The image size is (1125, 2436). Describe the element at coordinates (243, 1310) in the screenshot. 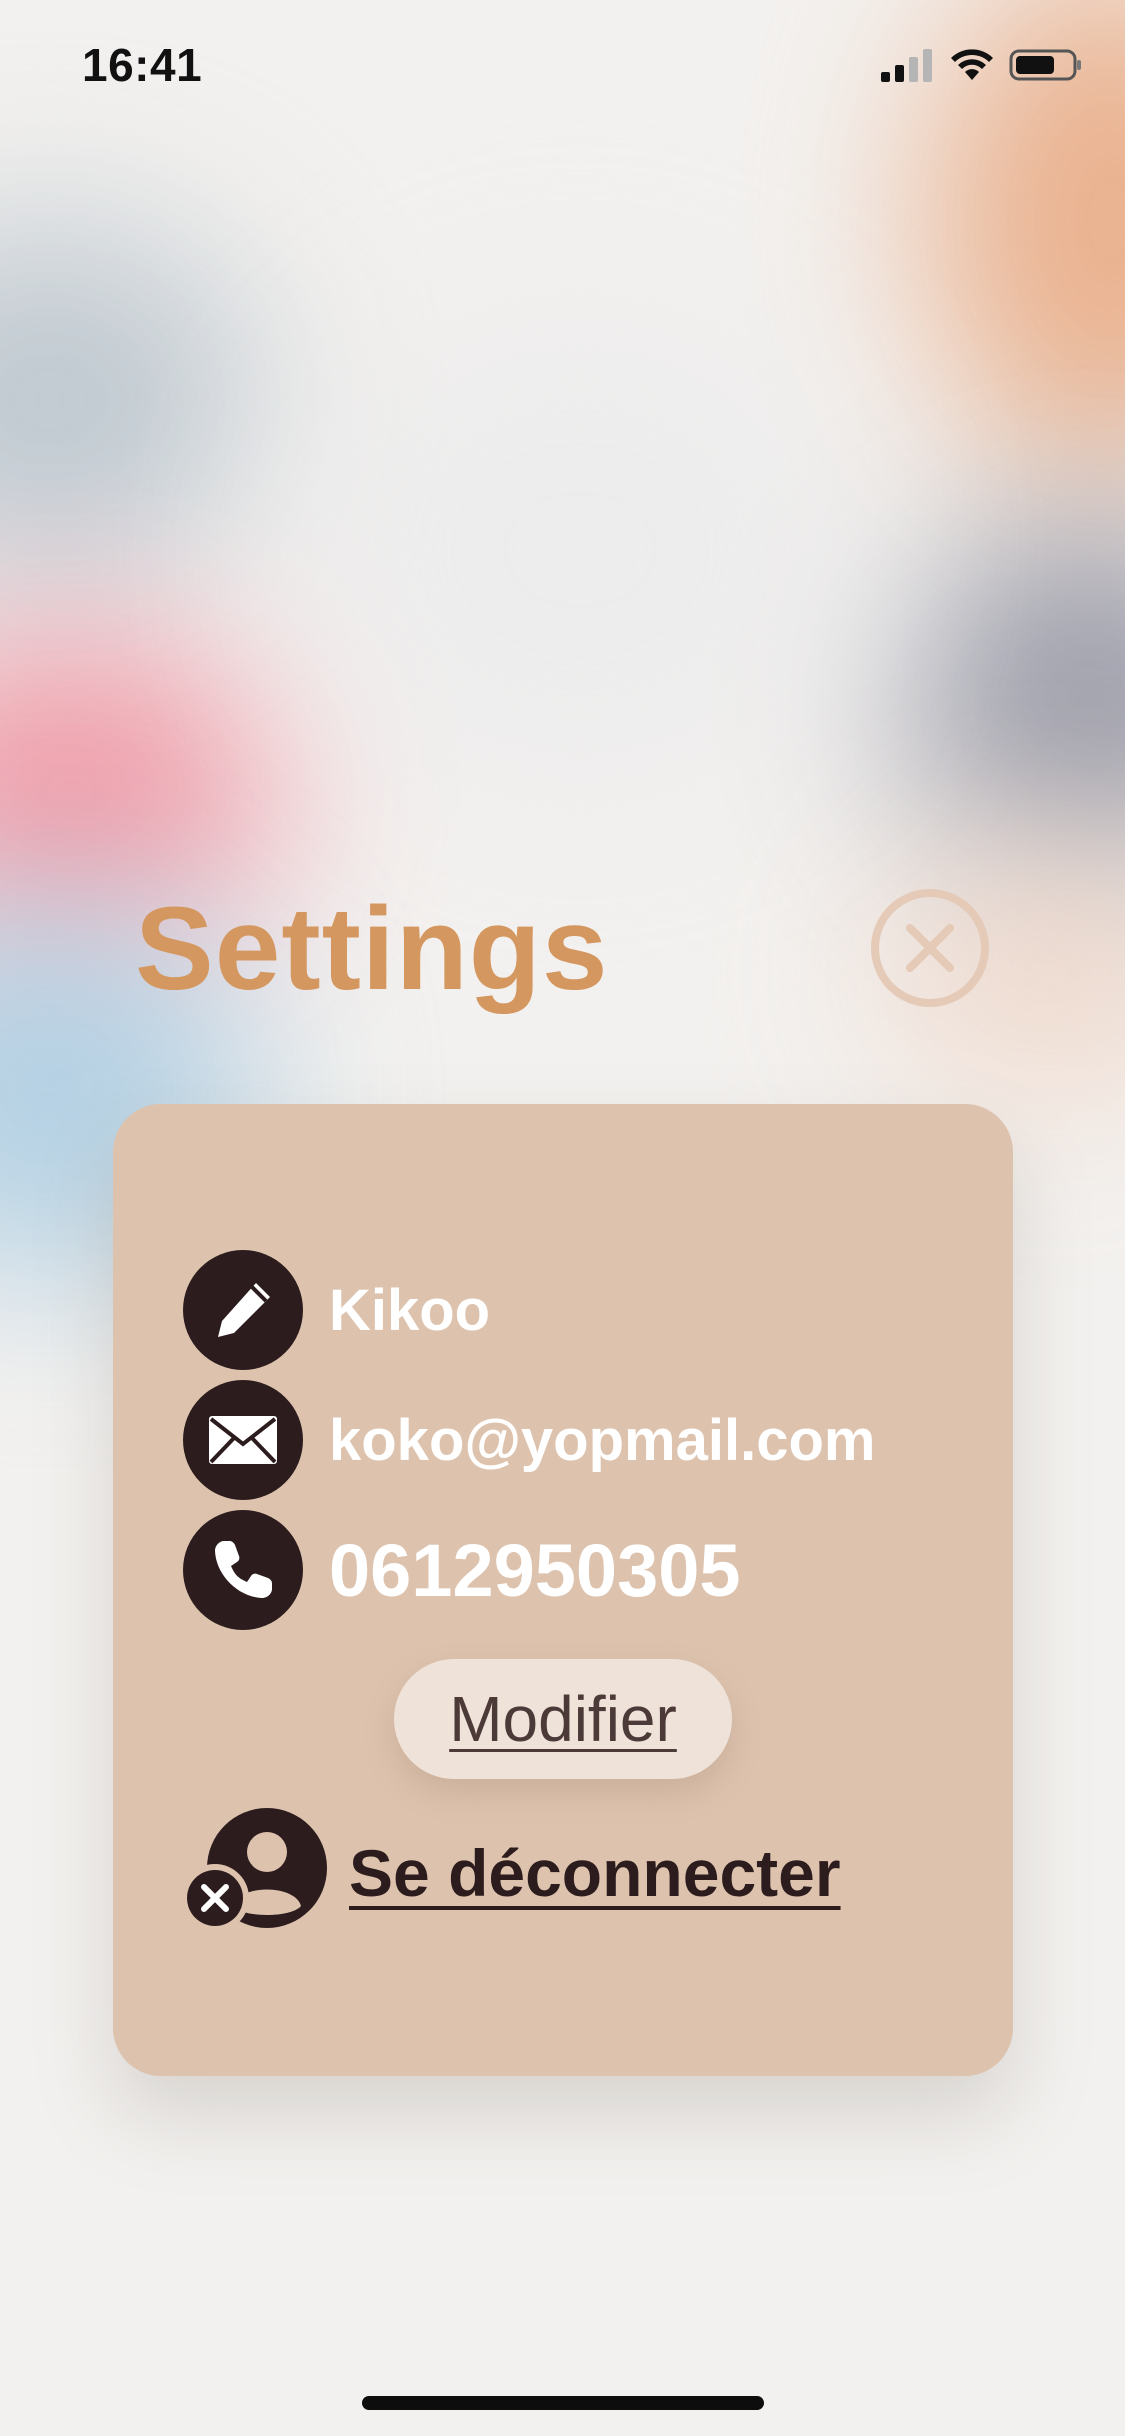

I see `pencil-icon` at that location.